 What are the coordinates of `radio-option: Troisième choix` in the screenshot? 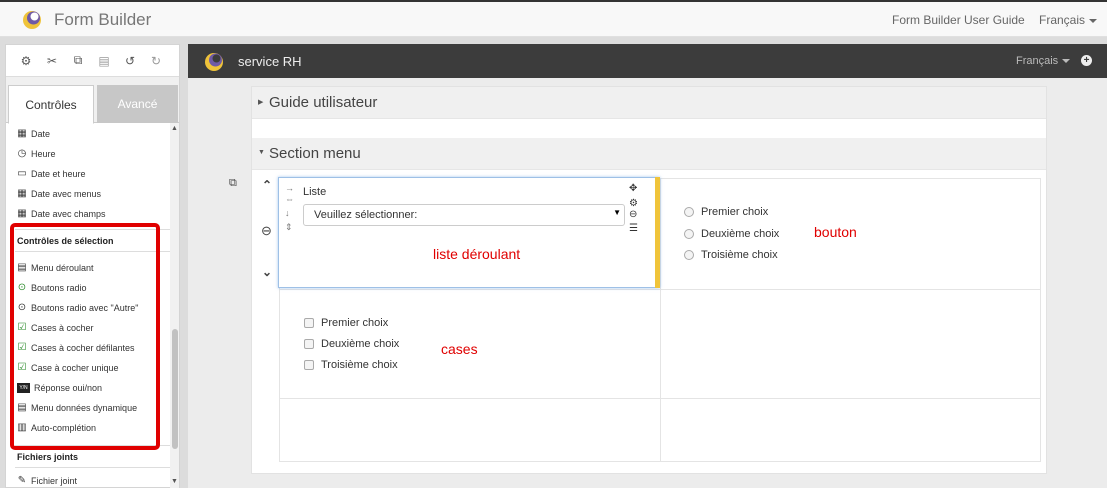 It's located at (731, 255).